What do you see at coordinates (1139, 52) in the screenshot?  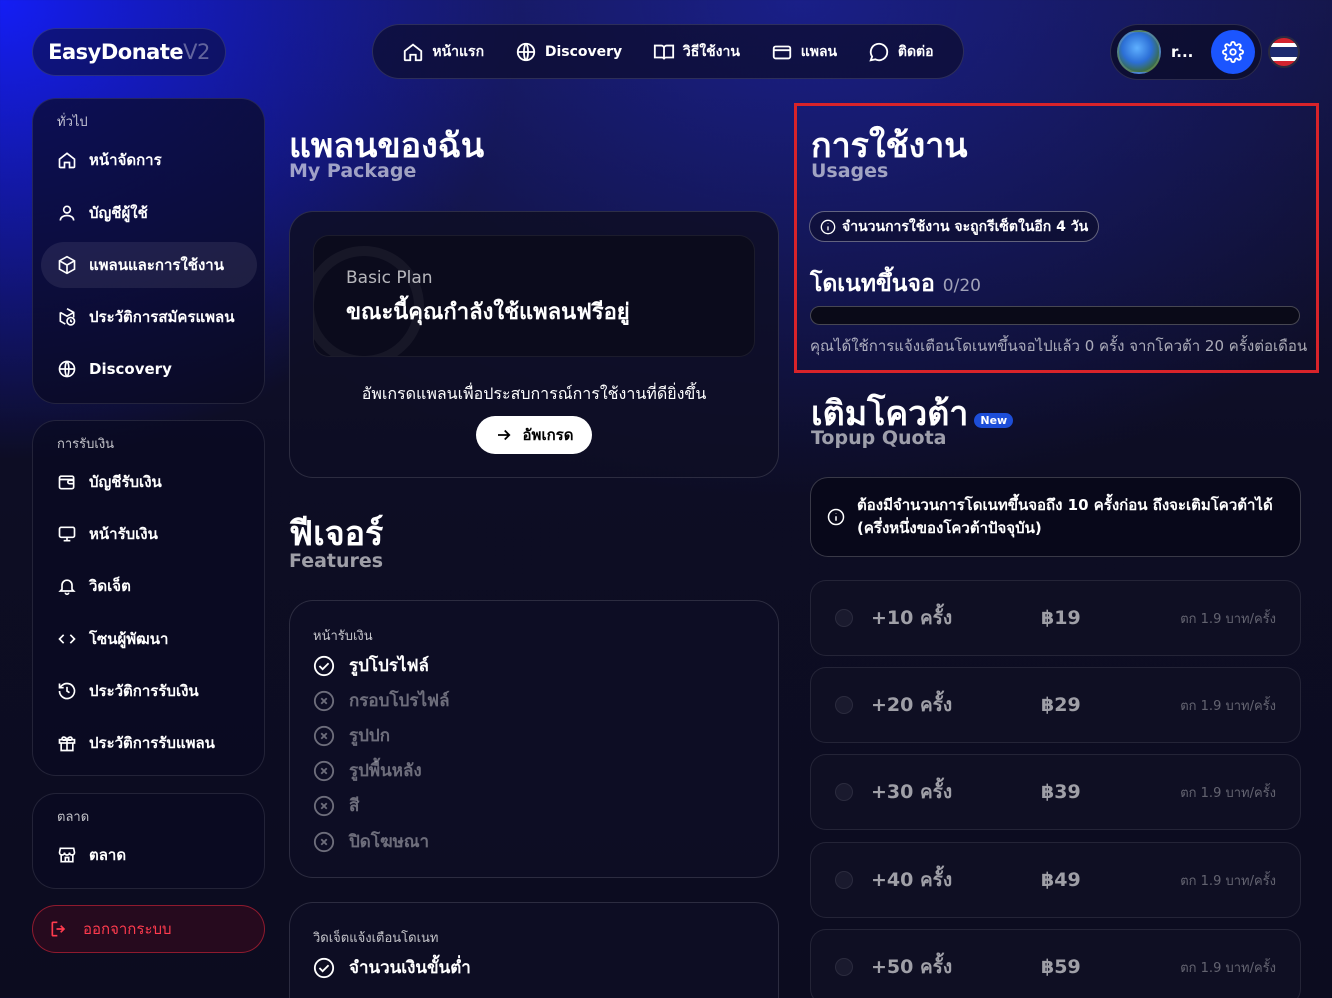 I see `avatar` at bounding box center [1139, 52].